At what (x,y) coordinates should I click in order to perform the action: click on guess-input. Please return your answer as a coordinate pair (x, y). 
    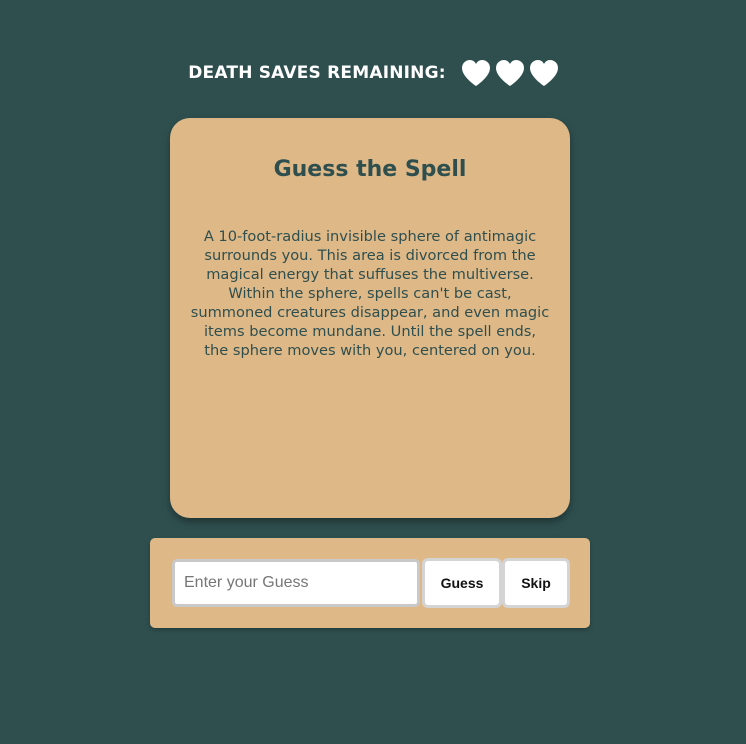
    Looking at the image, I should click on (296, 583).